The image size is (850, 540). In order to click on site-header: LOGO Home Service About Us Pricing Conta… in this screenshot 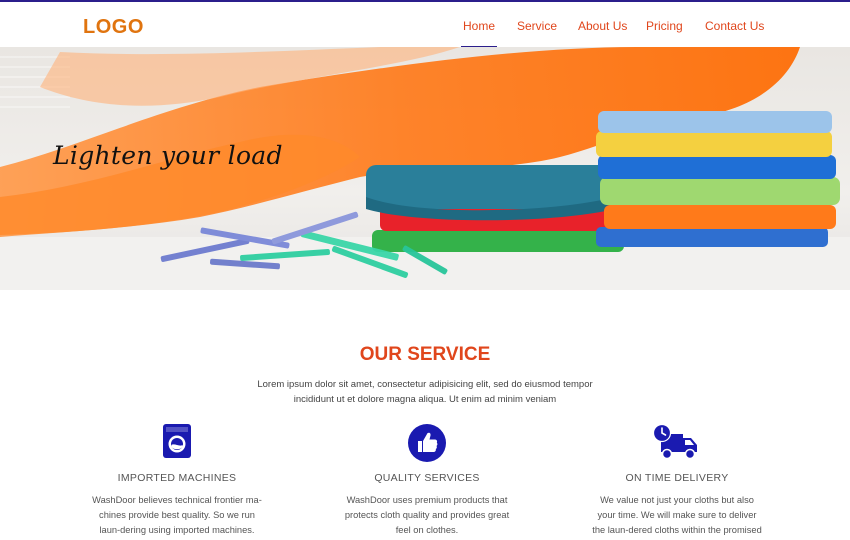, I will do `click(425, 25)`.